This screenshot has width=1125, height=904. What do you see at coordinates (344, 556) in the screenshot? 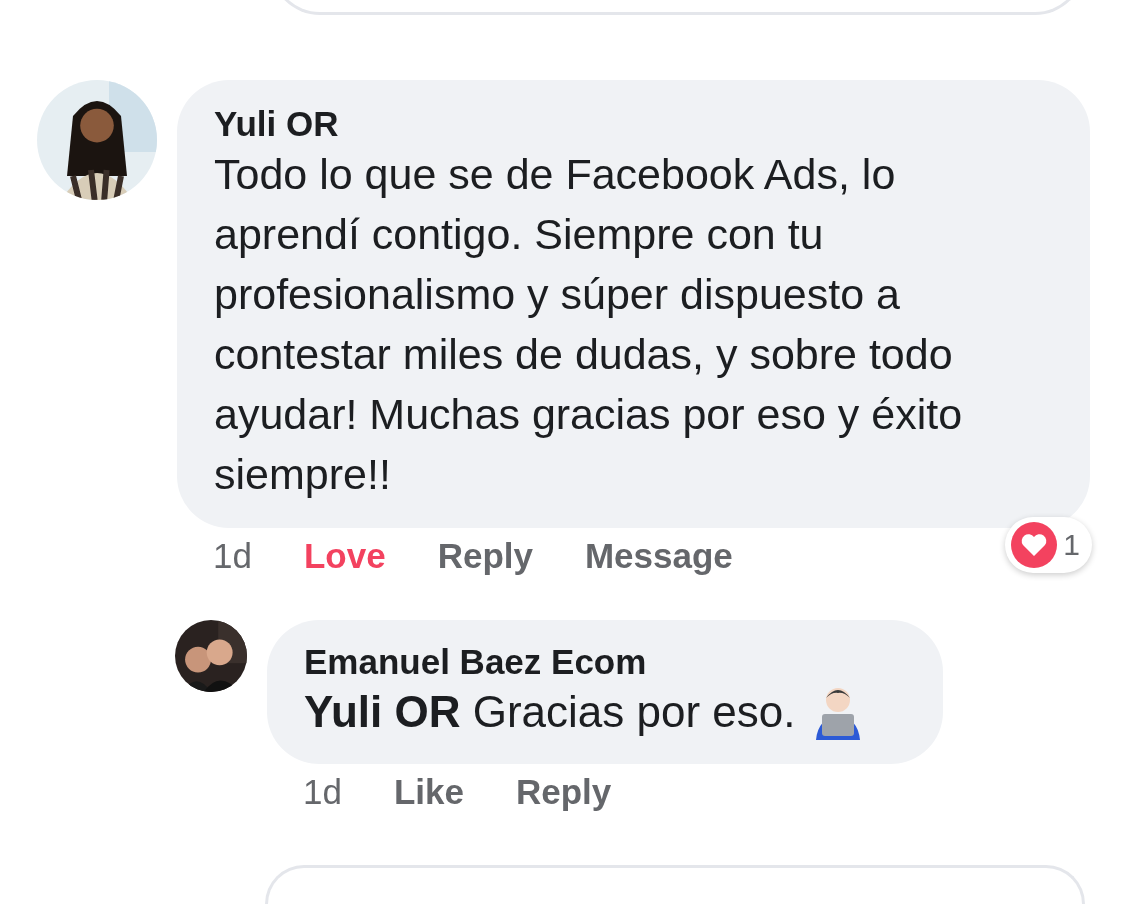
I see `comment-action: Love` at bounding box center [344, 556].